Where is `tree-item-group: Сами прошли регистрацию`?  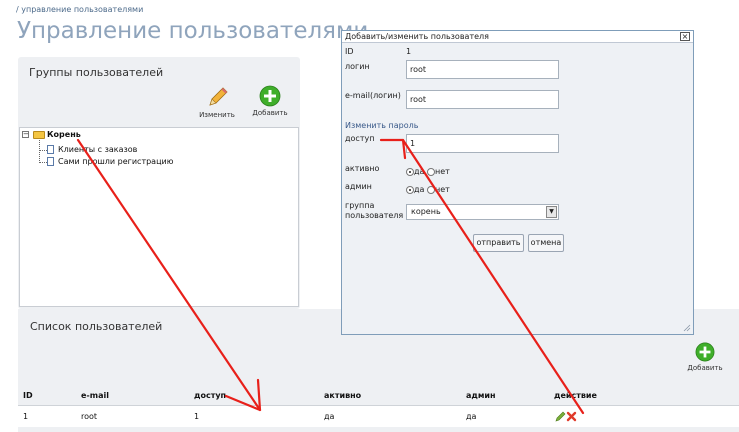
tree-item-group: Сами прошли регистрацию is located at coordinates (115, 161).